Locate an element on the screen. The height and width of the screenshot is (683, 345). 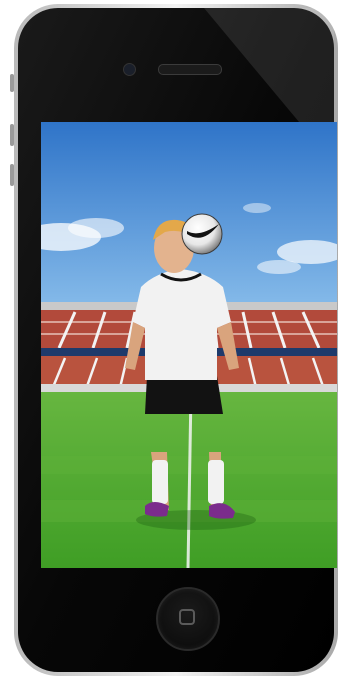
home-button-icon is located at coordinates (187, 617).